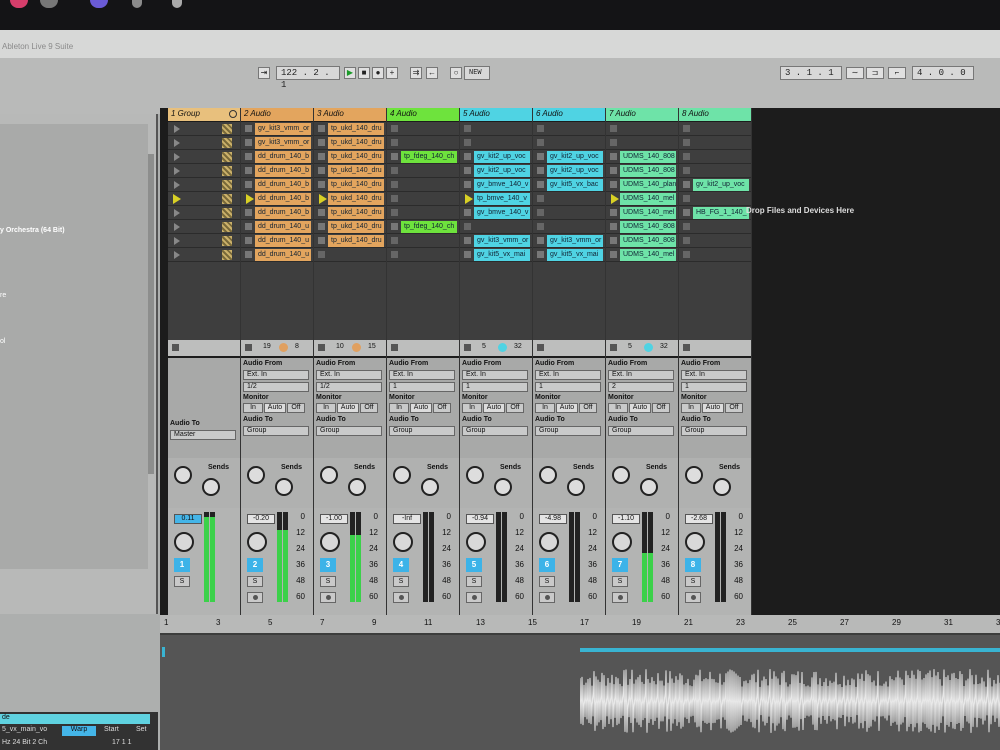 This screenshot has width=1000, height=750. I want to click on monitor-auto-button: Auto, so click(640, 408).